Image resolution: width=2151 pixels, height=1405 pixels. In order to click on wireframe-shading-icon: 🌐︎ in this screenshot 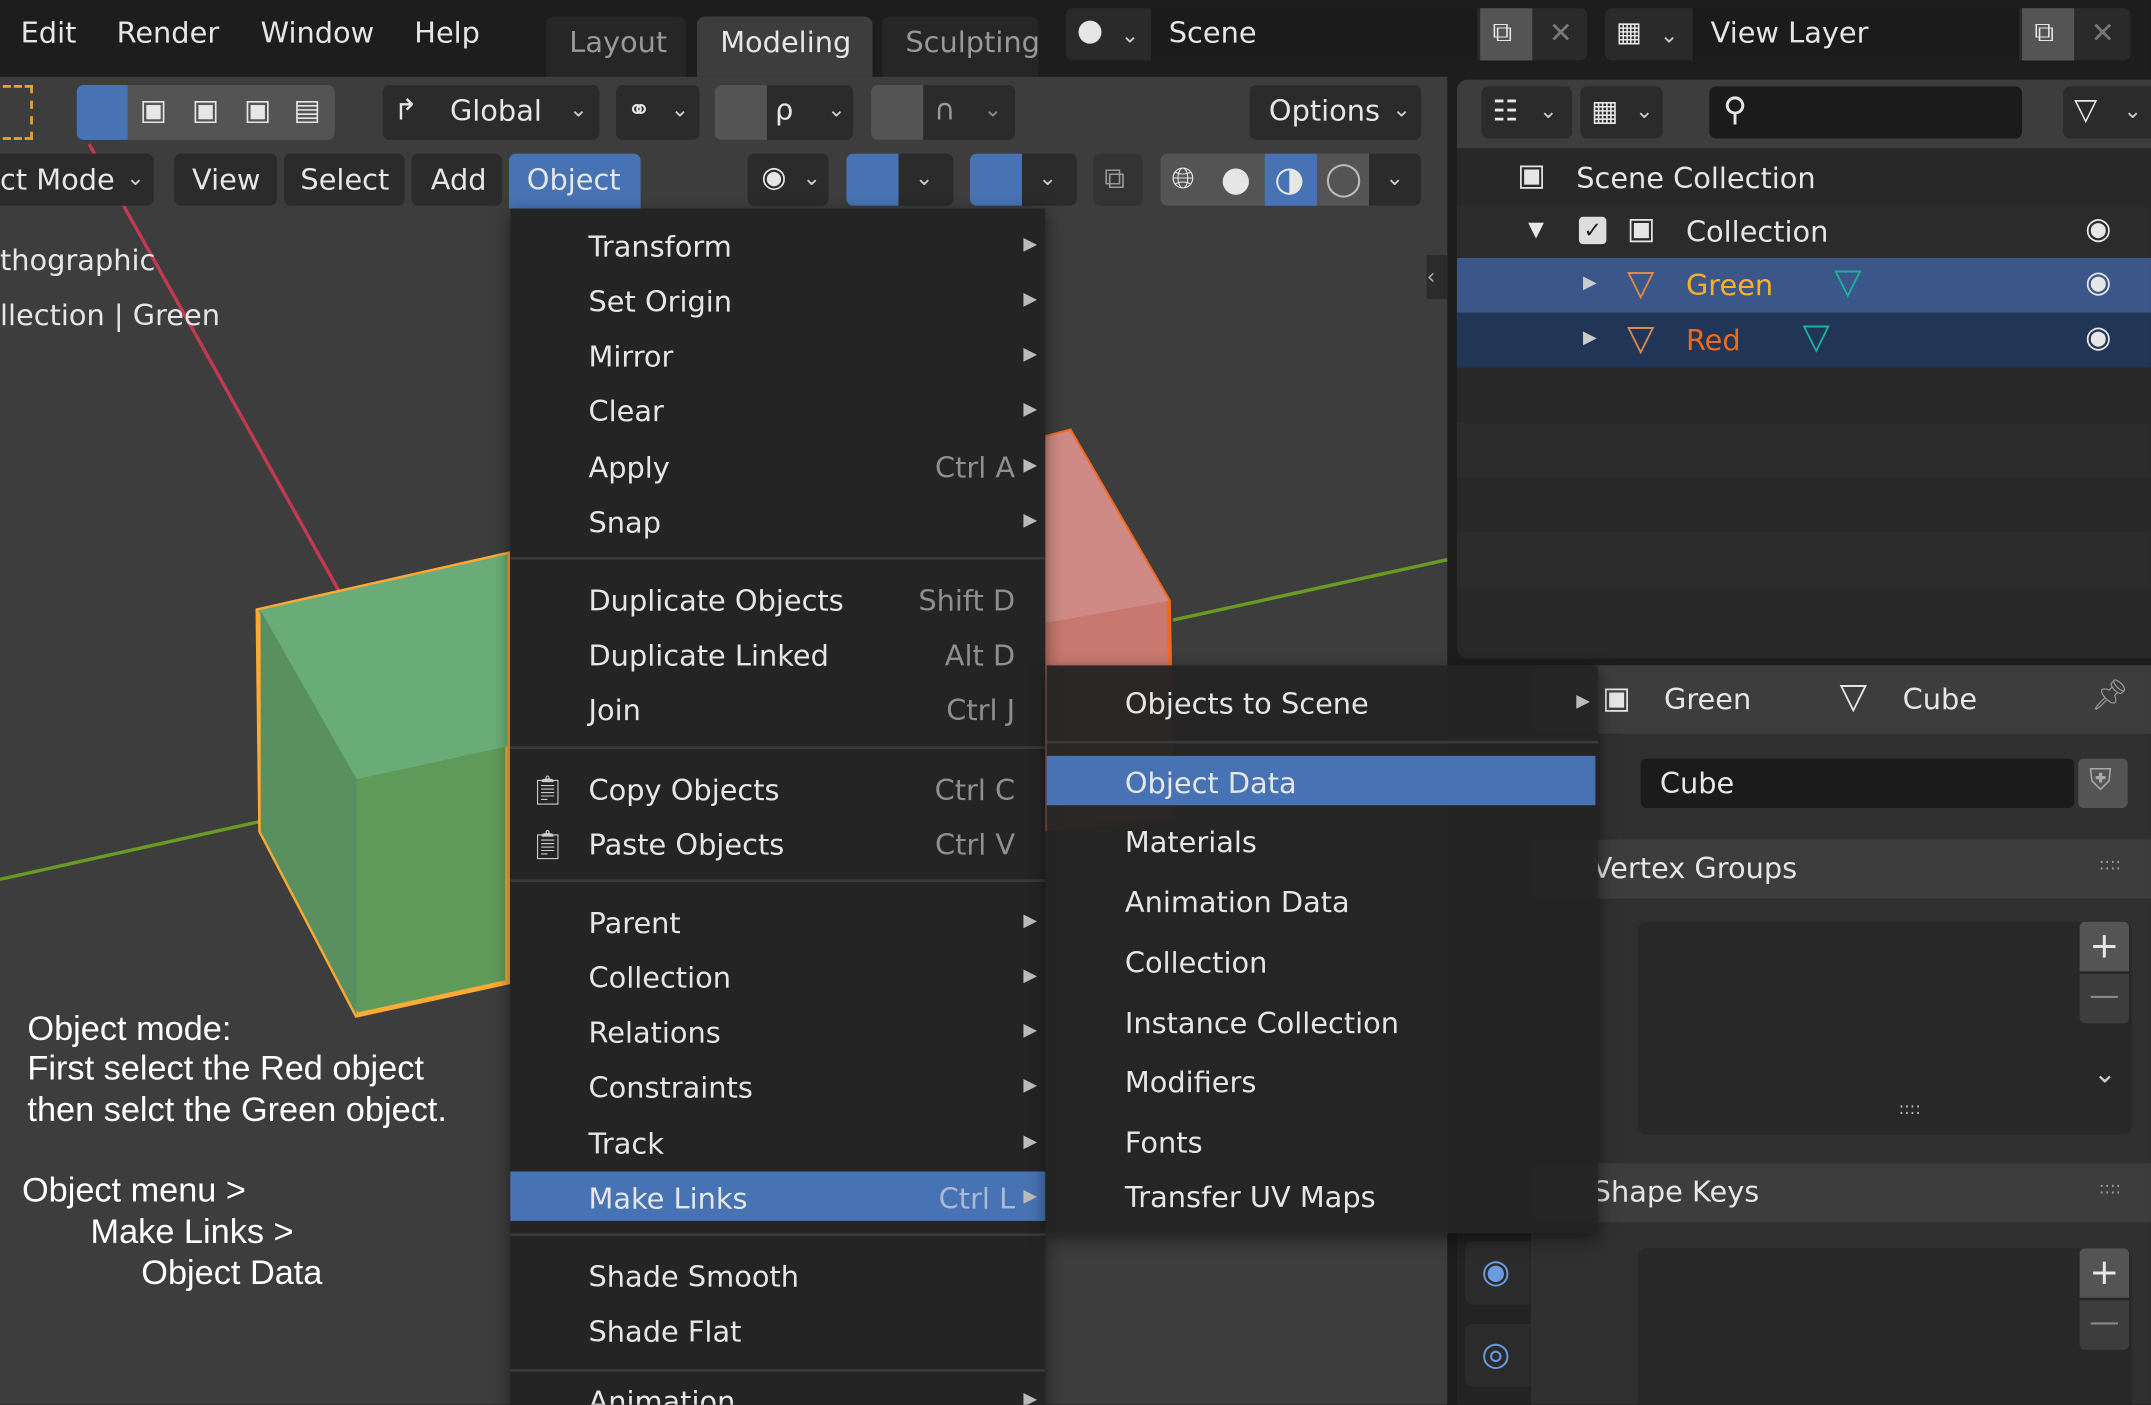, I will do `click(1183, 179)`.